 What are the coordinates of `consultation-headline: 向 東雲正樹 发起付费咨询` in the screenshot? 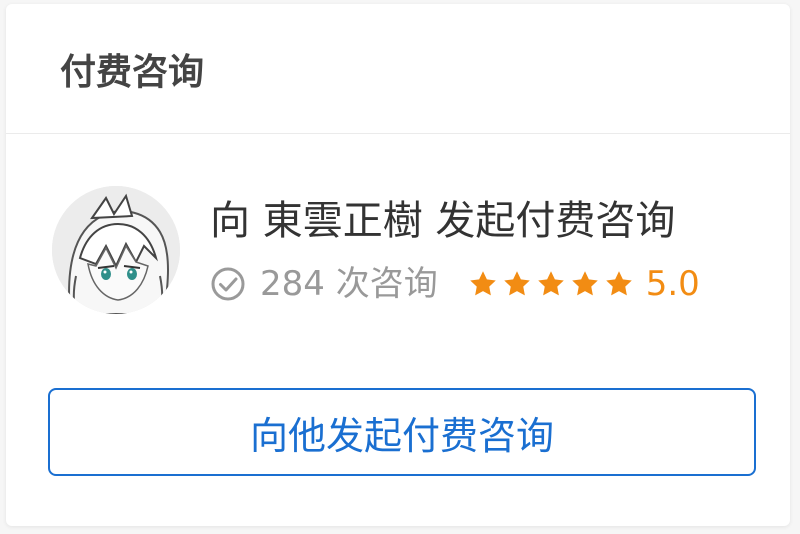 It's located at (455, 221).